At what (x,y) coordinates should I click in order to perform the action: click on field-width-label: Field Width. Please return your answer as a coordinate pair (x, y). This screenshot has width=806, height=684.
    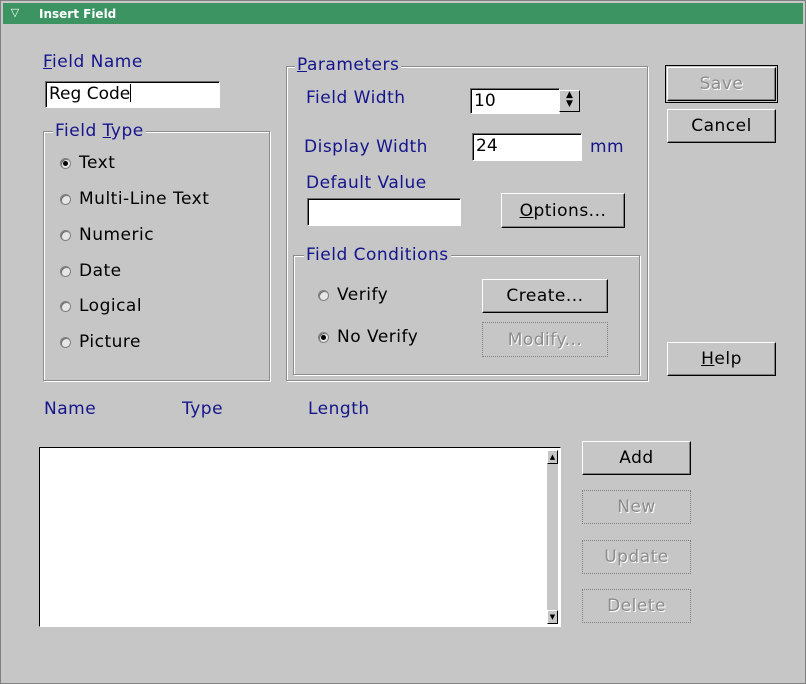
    Looking at the image, I should click on (356, 98).